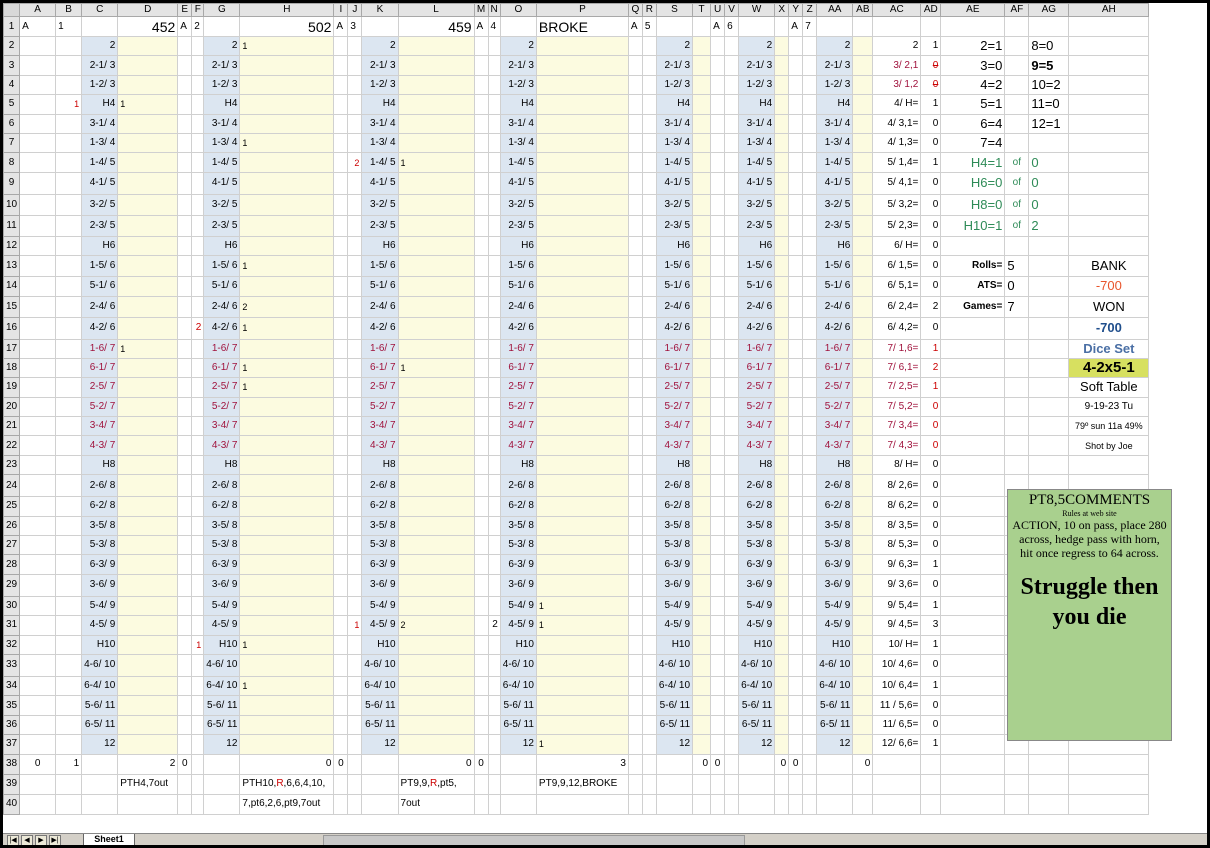 Image resolution: width=1210 pixels, height=848 pixels. What do you see at coordinates (674, 407) in the screenshot?
I see `cell-s20: 5-2/ 7` at bounding box center [674, 407].